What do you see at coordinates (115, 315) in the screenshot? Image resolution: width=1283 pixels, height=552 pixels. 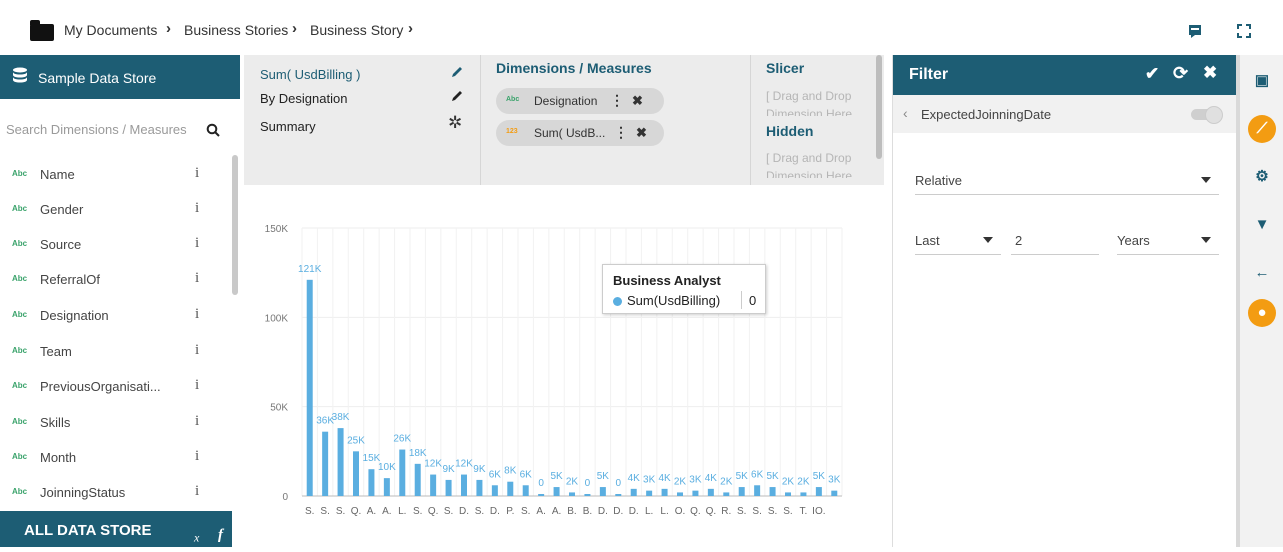 I see `field-item-designation: Abc Designation i` at bounding box center [115, 315].